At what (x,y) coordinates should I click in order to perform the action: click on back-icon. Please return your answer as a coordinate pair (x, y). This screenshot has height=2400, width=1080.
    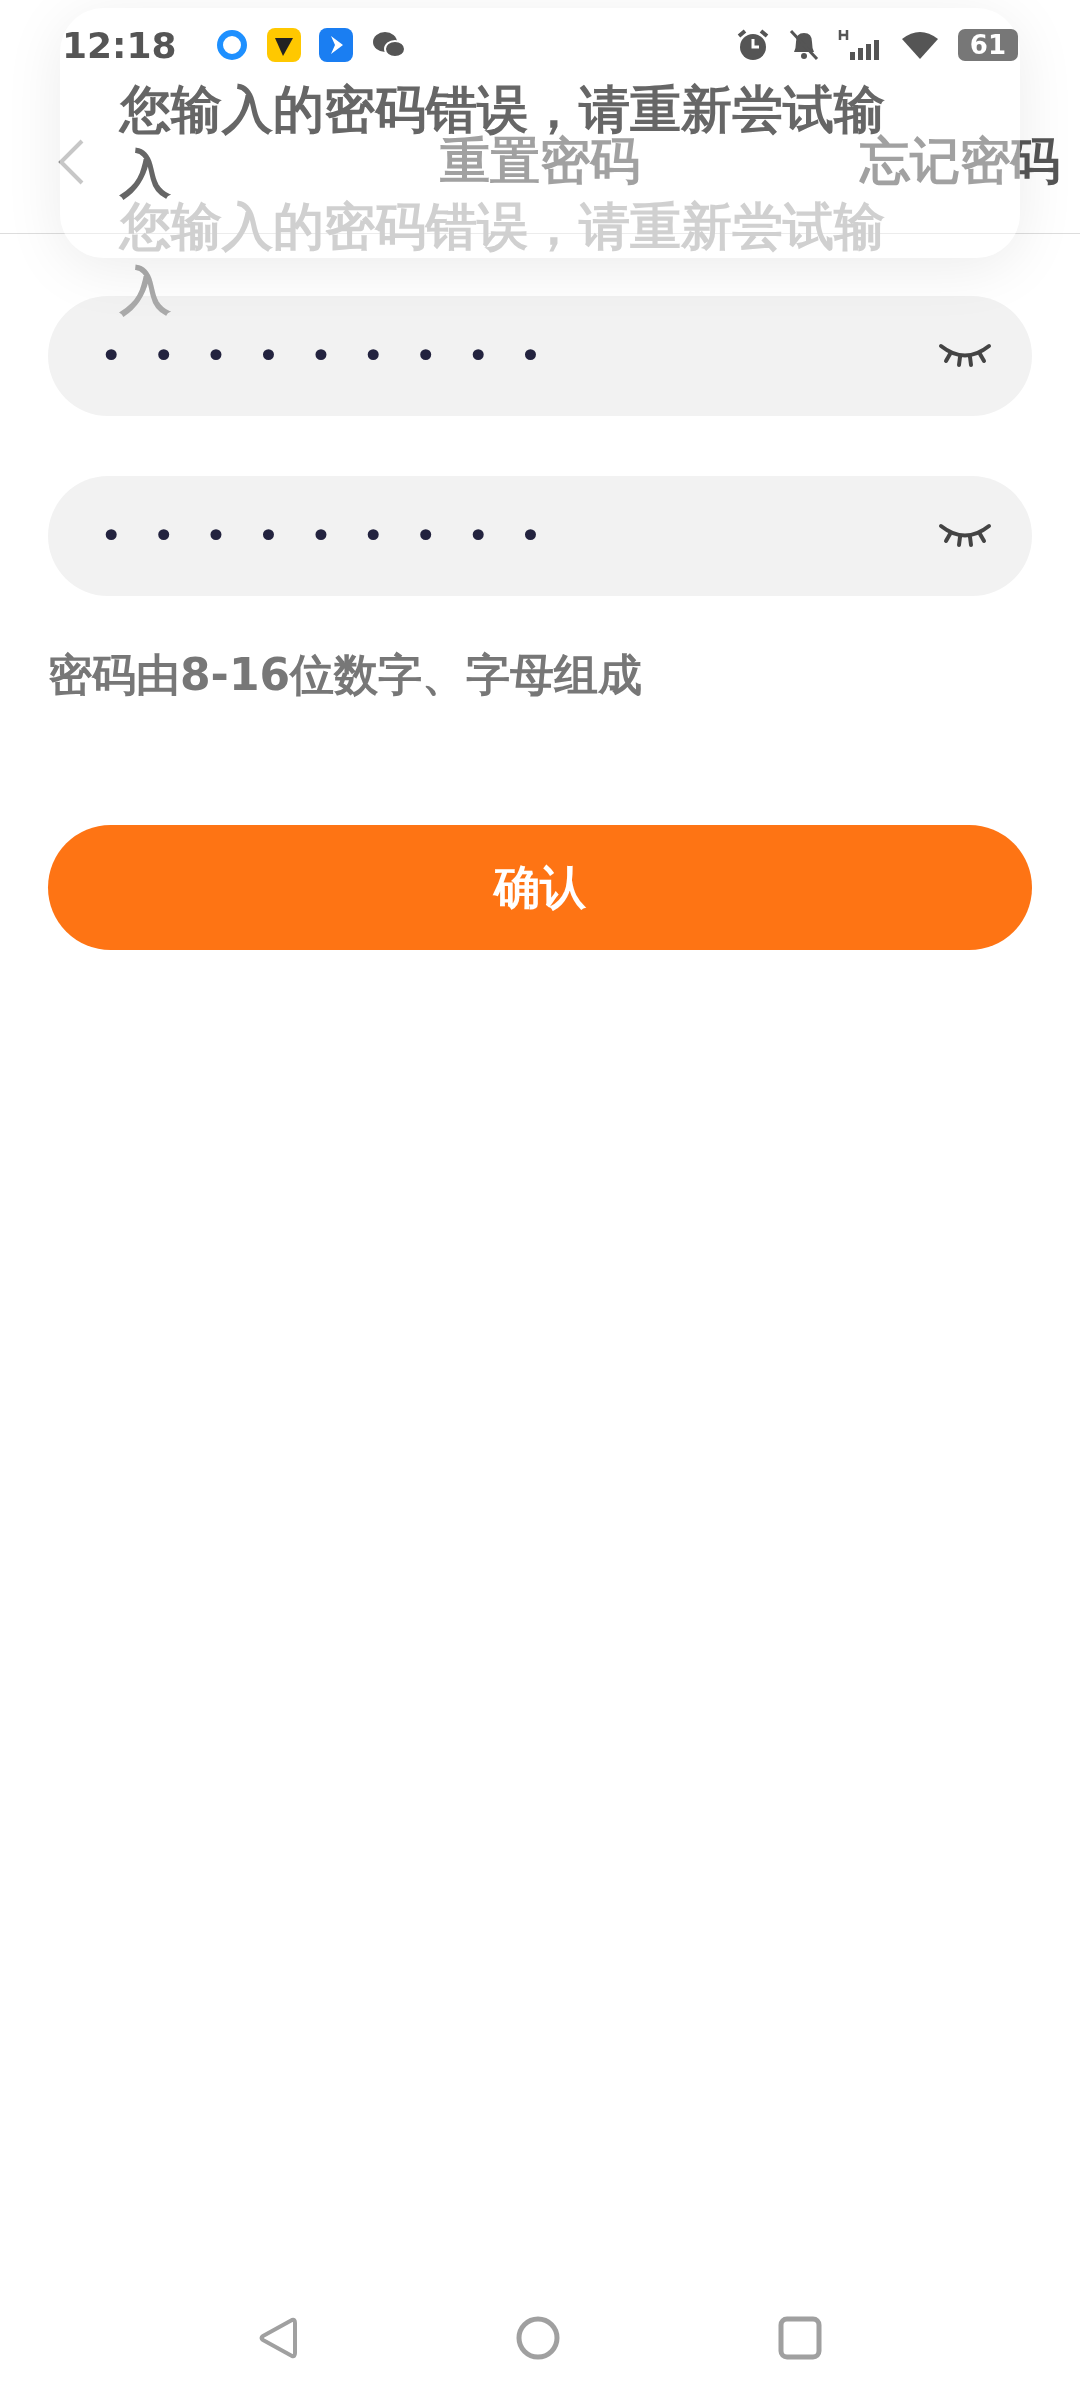
    Looking at the image, I should click on (278, 2337).